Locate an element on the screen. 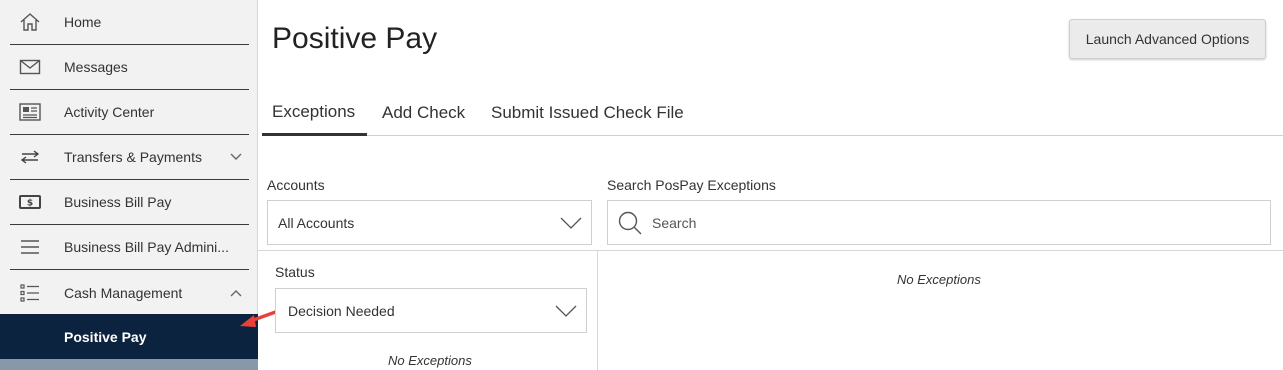 This screenshot has height=370, width=1283. sidebar-item-label: Home is located at coordinates (83, 22).